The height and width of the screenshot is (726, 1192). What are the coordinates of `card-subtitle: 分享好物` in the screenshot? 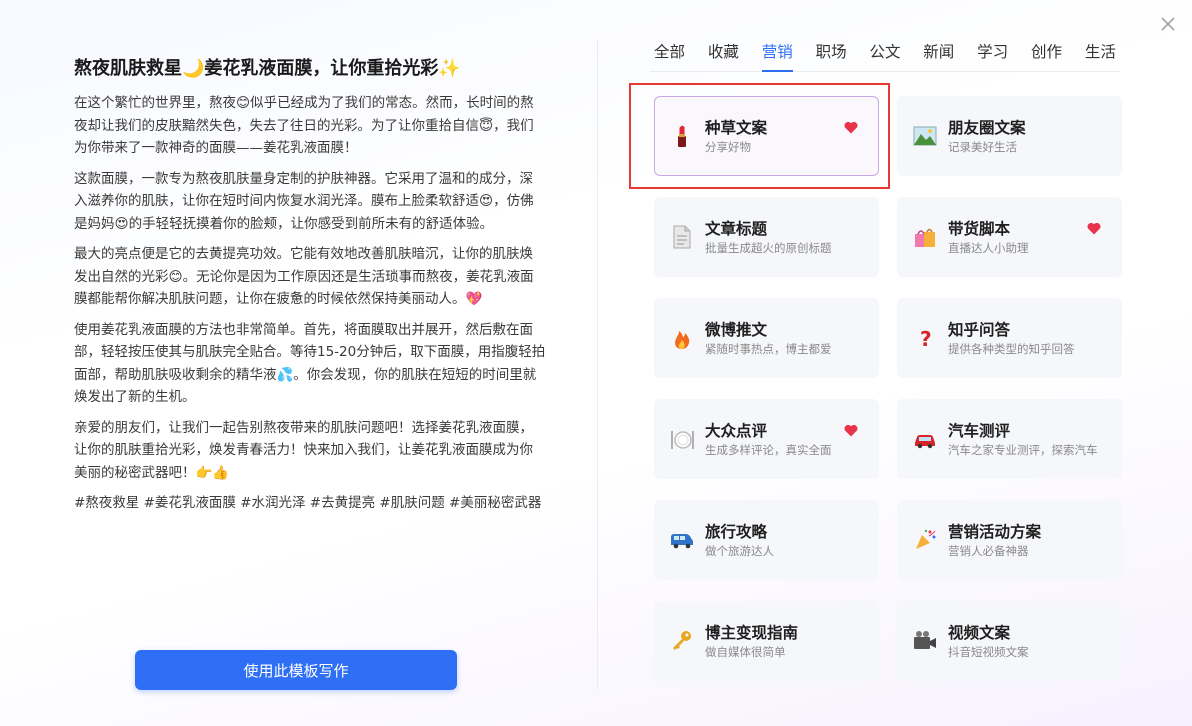 It's located at (728, 147).